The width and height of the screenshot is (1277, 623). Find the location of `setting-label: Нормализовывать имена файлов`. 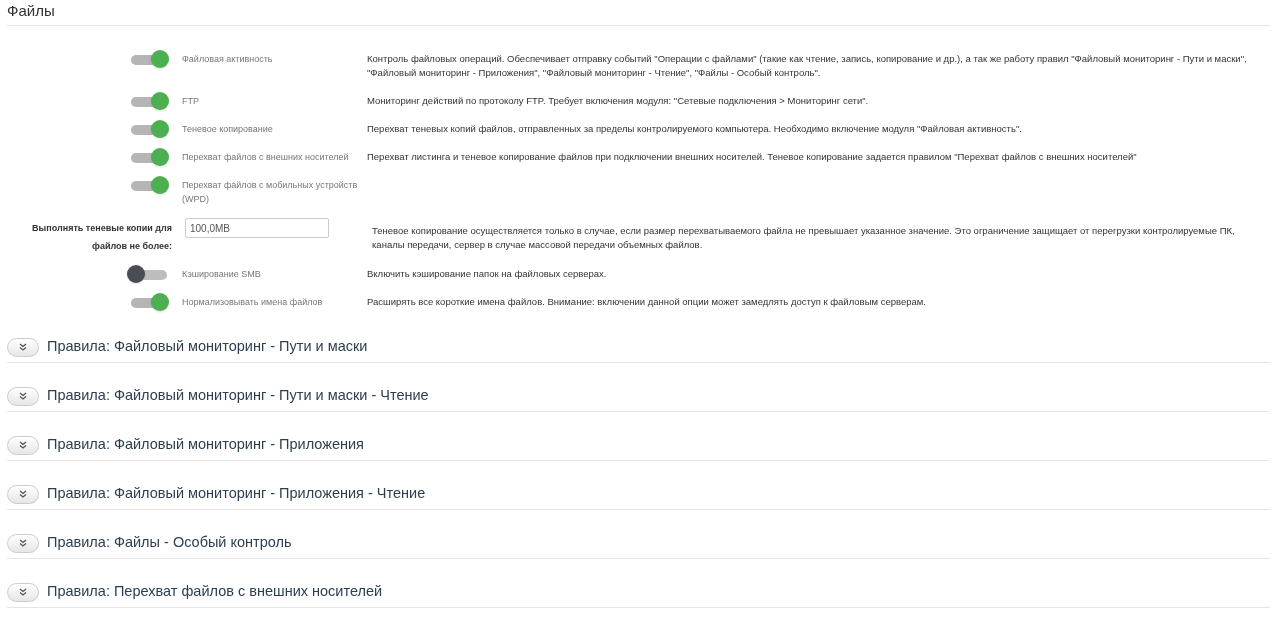

setting-label: Нормализовывать имена файлов is located at coordinates (252, 302).